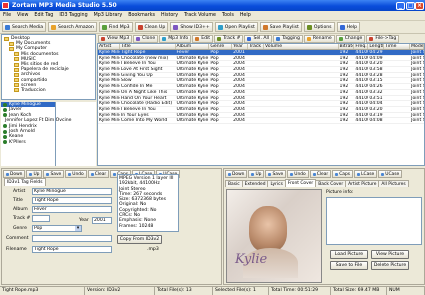 The image size is (425, 295). I want to click on track-field, so click(41, 218).